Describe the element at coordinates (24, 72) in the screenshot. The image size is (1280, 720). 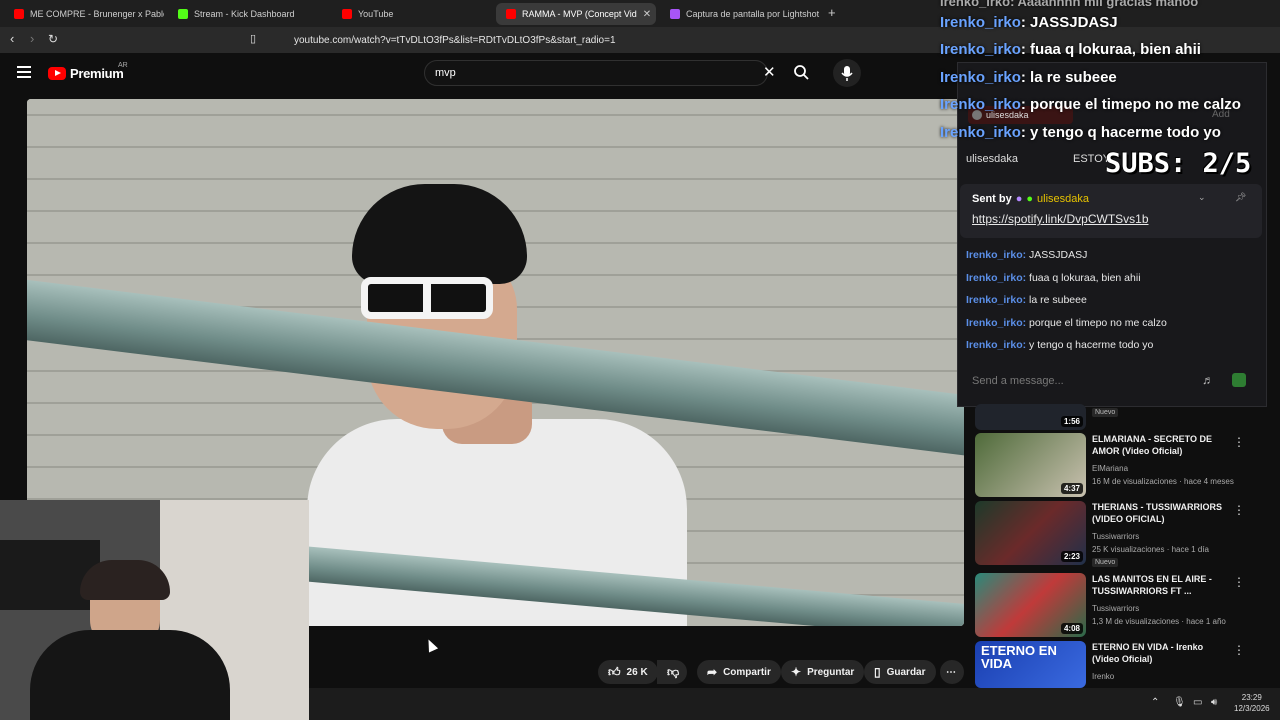
I see `menu-icon` at that location.